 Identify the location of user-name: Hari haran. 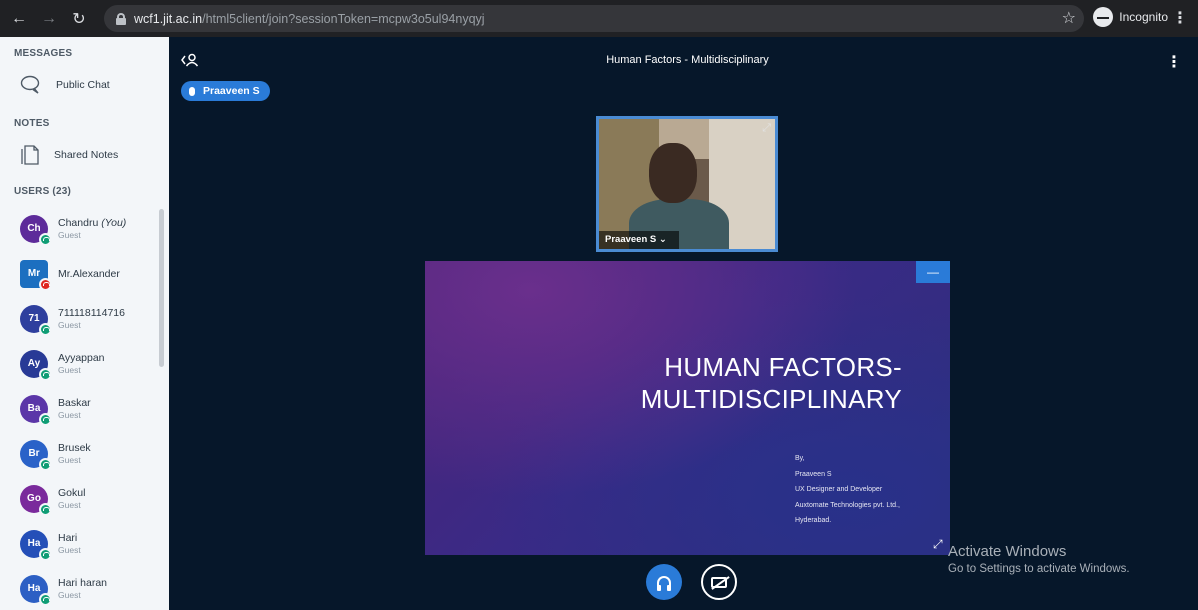
(83, 583).